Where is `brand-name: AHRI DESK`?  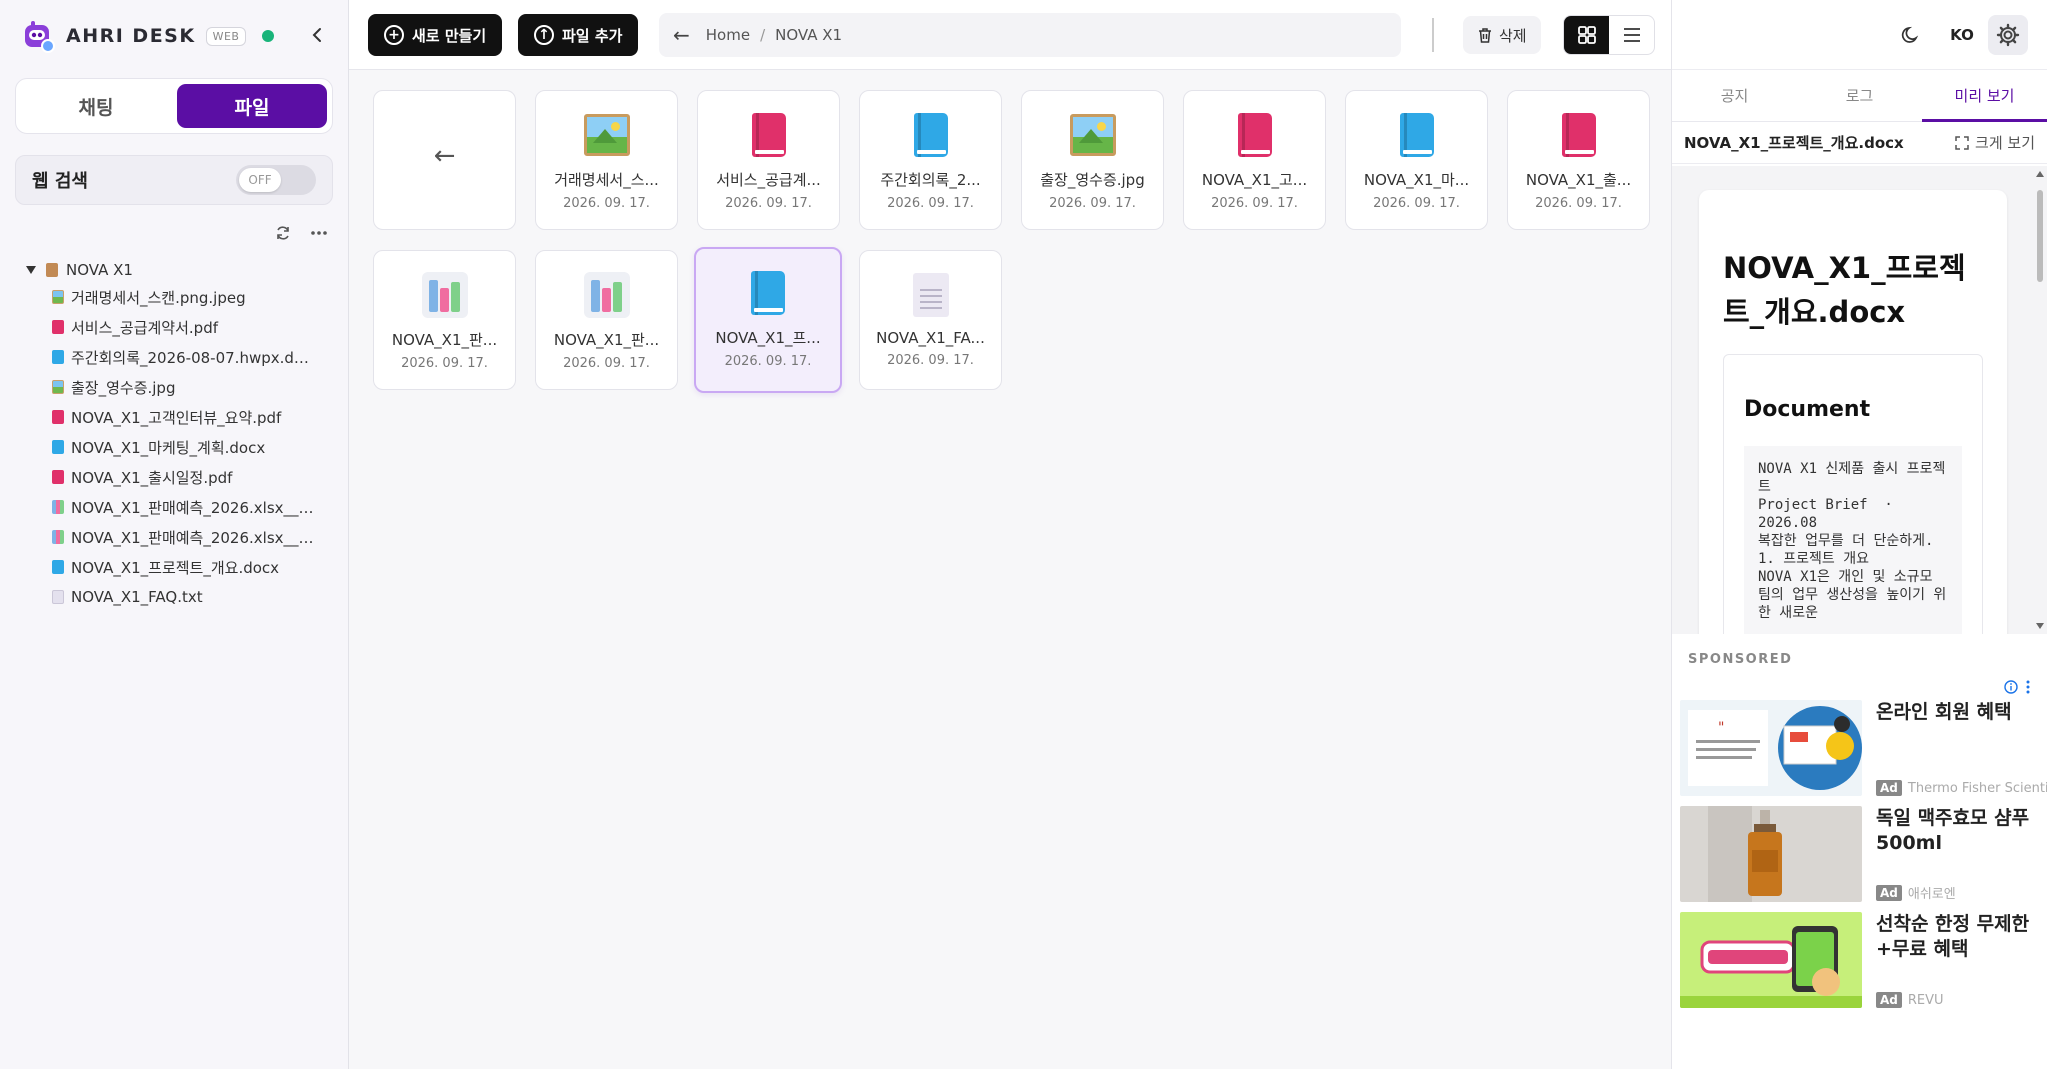 brand-name: AHRI DESK is located at coordinates (131, 36).